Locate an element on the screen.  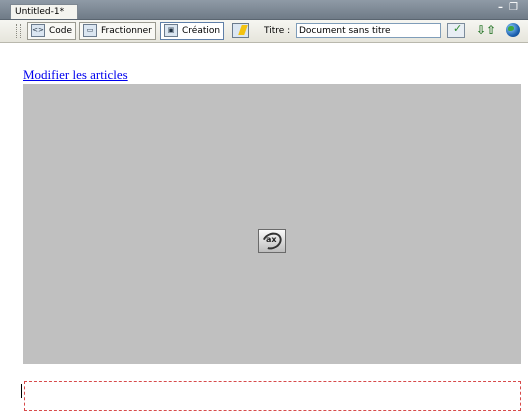
document-tab-label: Untitled-1* is located at coordinates (40, 12).